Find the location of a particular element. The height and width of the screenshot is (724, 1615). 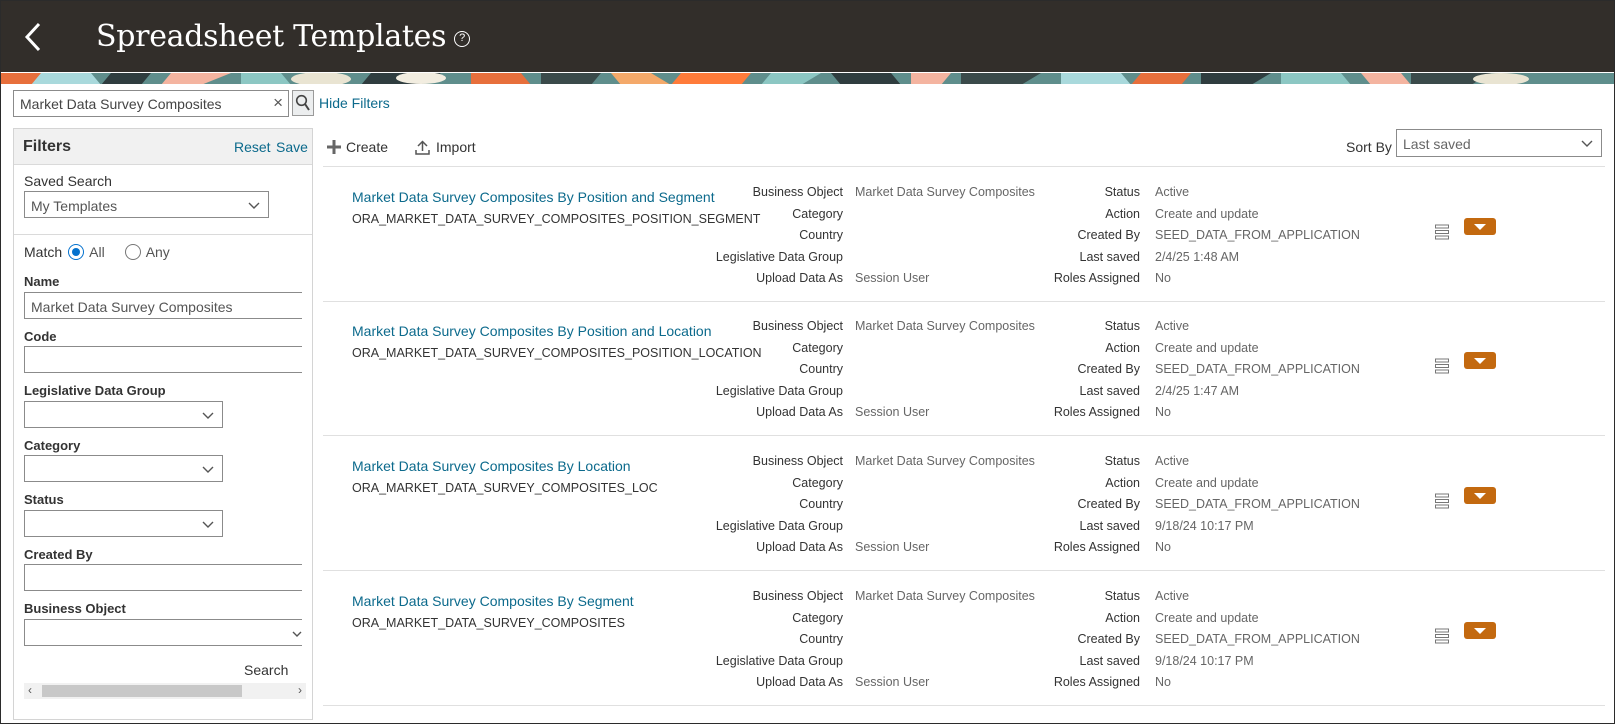

import-button: Import is located at coordinates (445, 147).